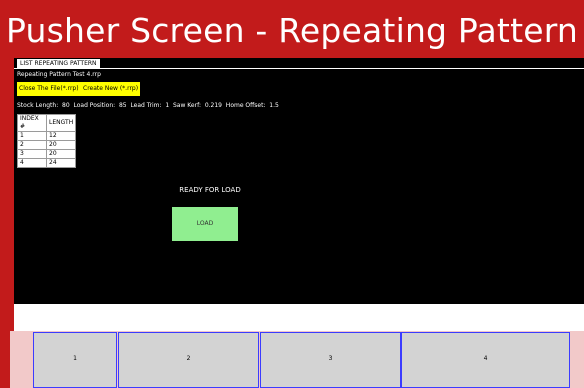 The width and height of the screenshot is (584, 388). I want to click on page-title: Pusher Screen - Repeating Pattern, so click(292, 30).